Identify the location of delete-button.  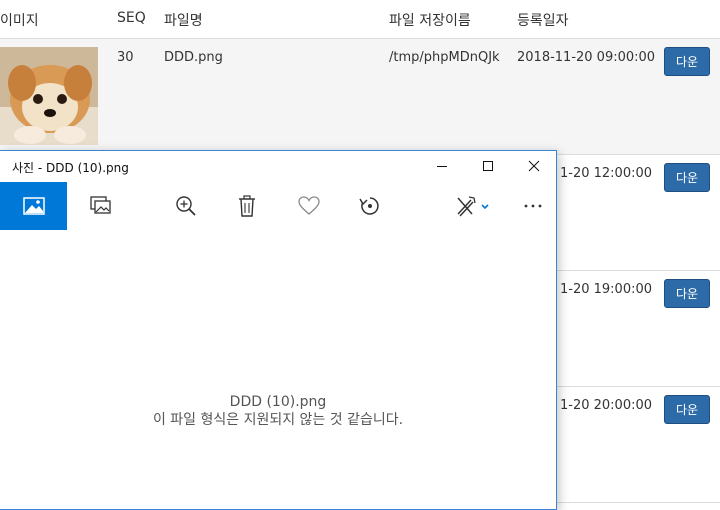
(247, 206).